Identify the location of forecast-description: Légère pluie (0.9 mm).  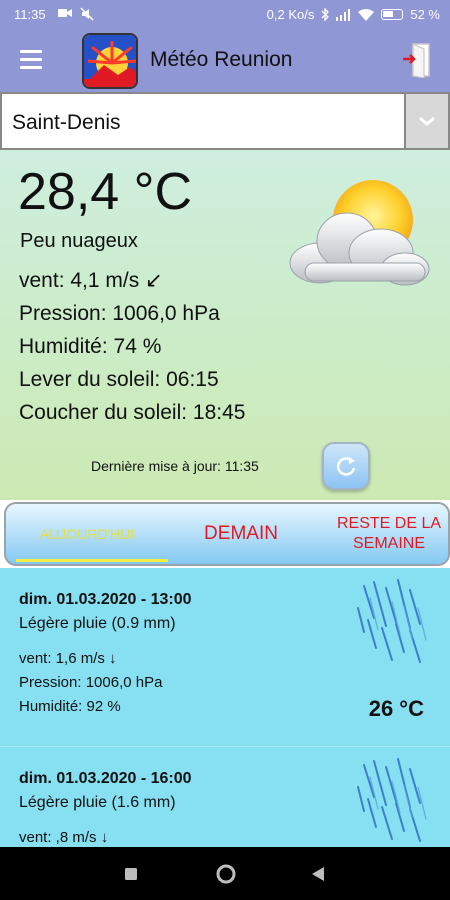
(97, 623).